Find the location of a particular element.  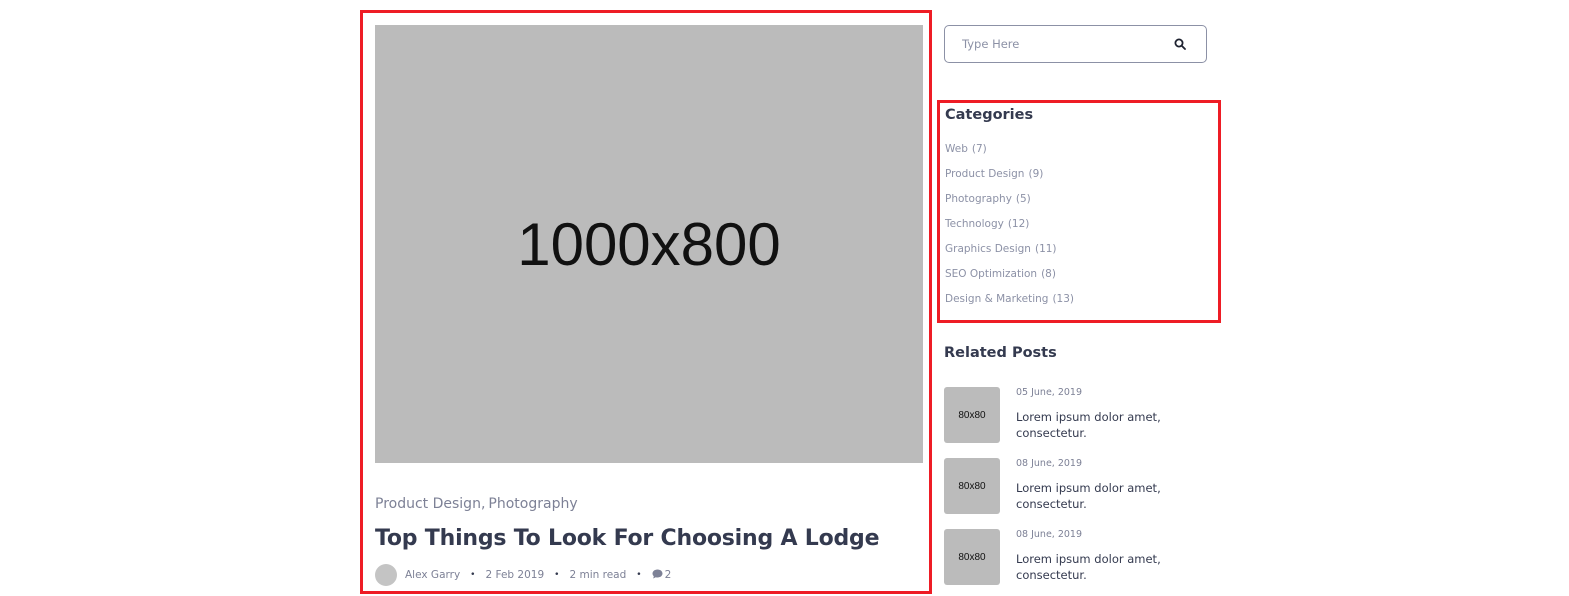

search-input is located at coordinates (1062, 44).